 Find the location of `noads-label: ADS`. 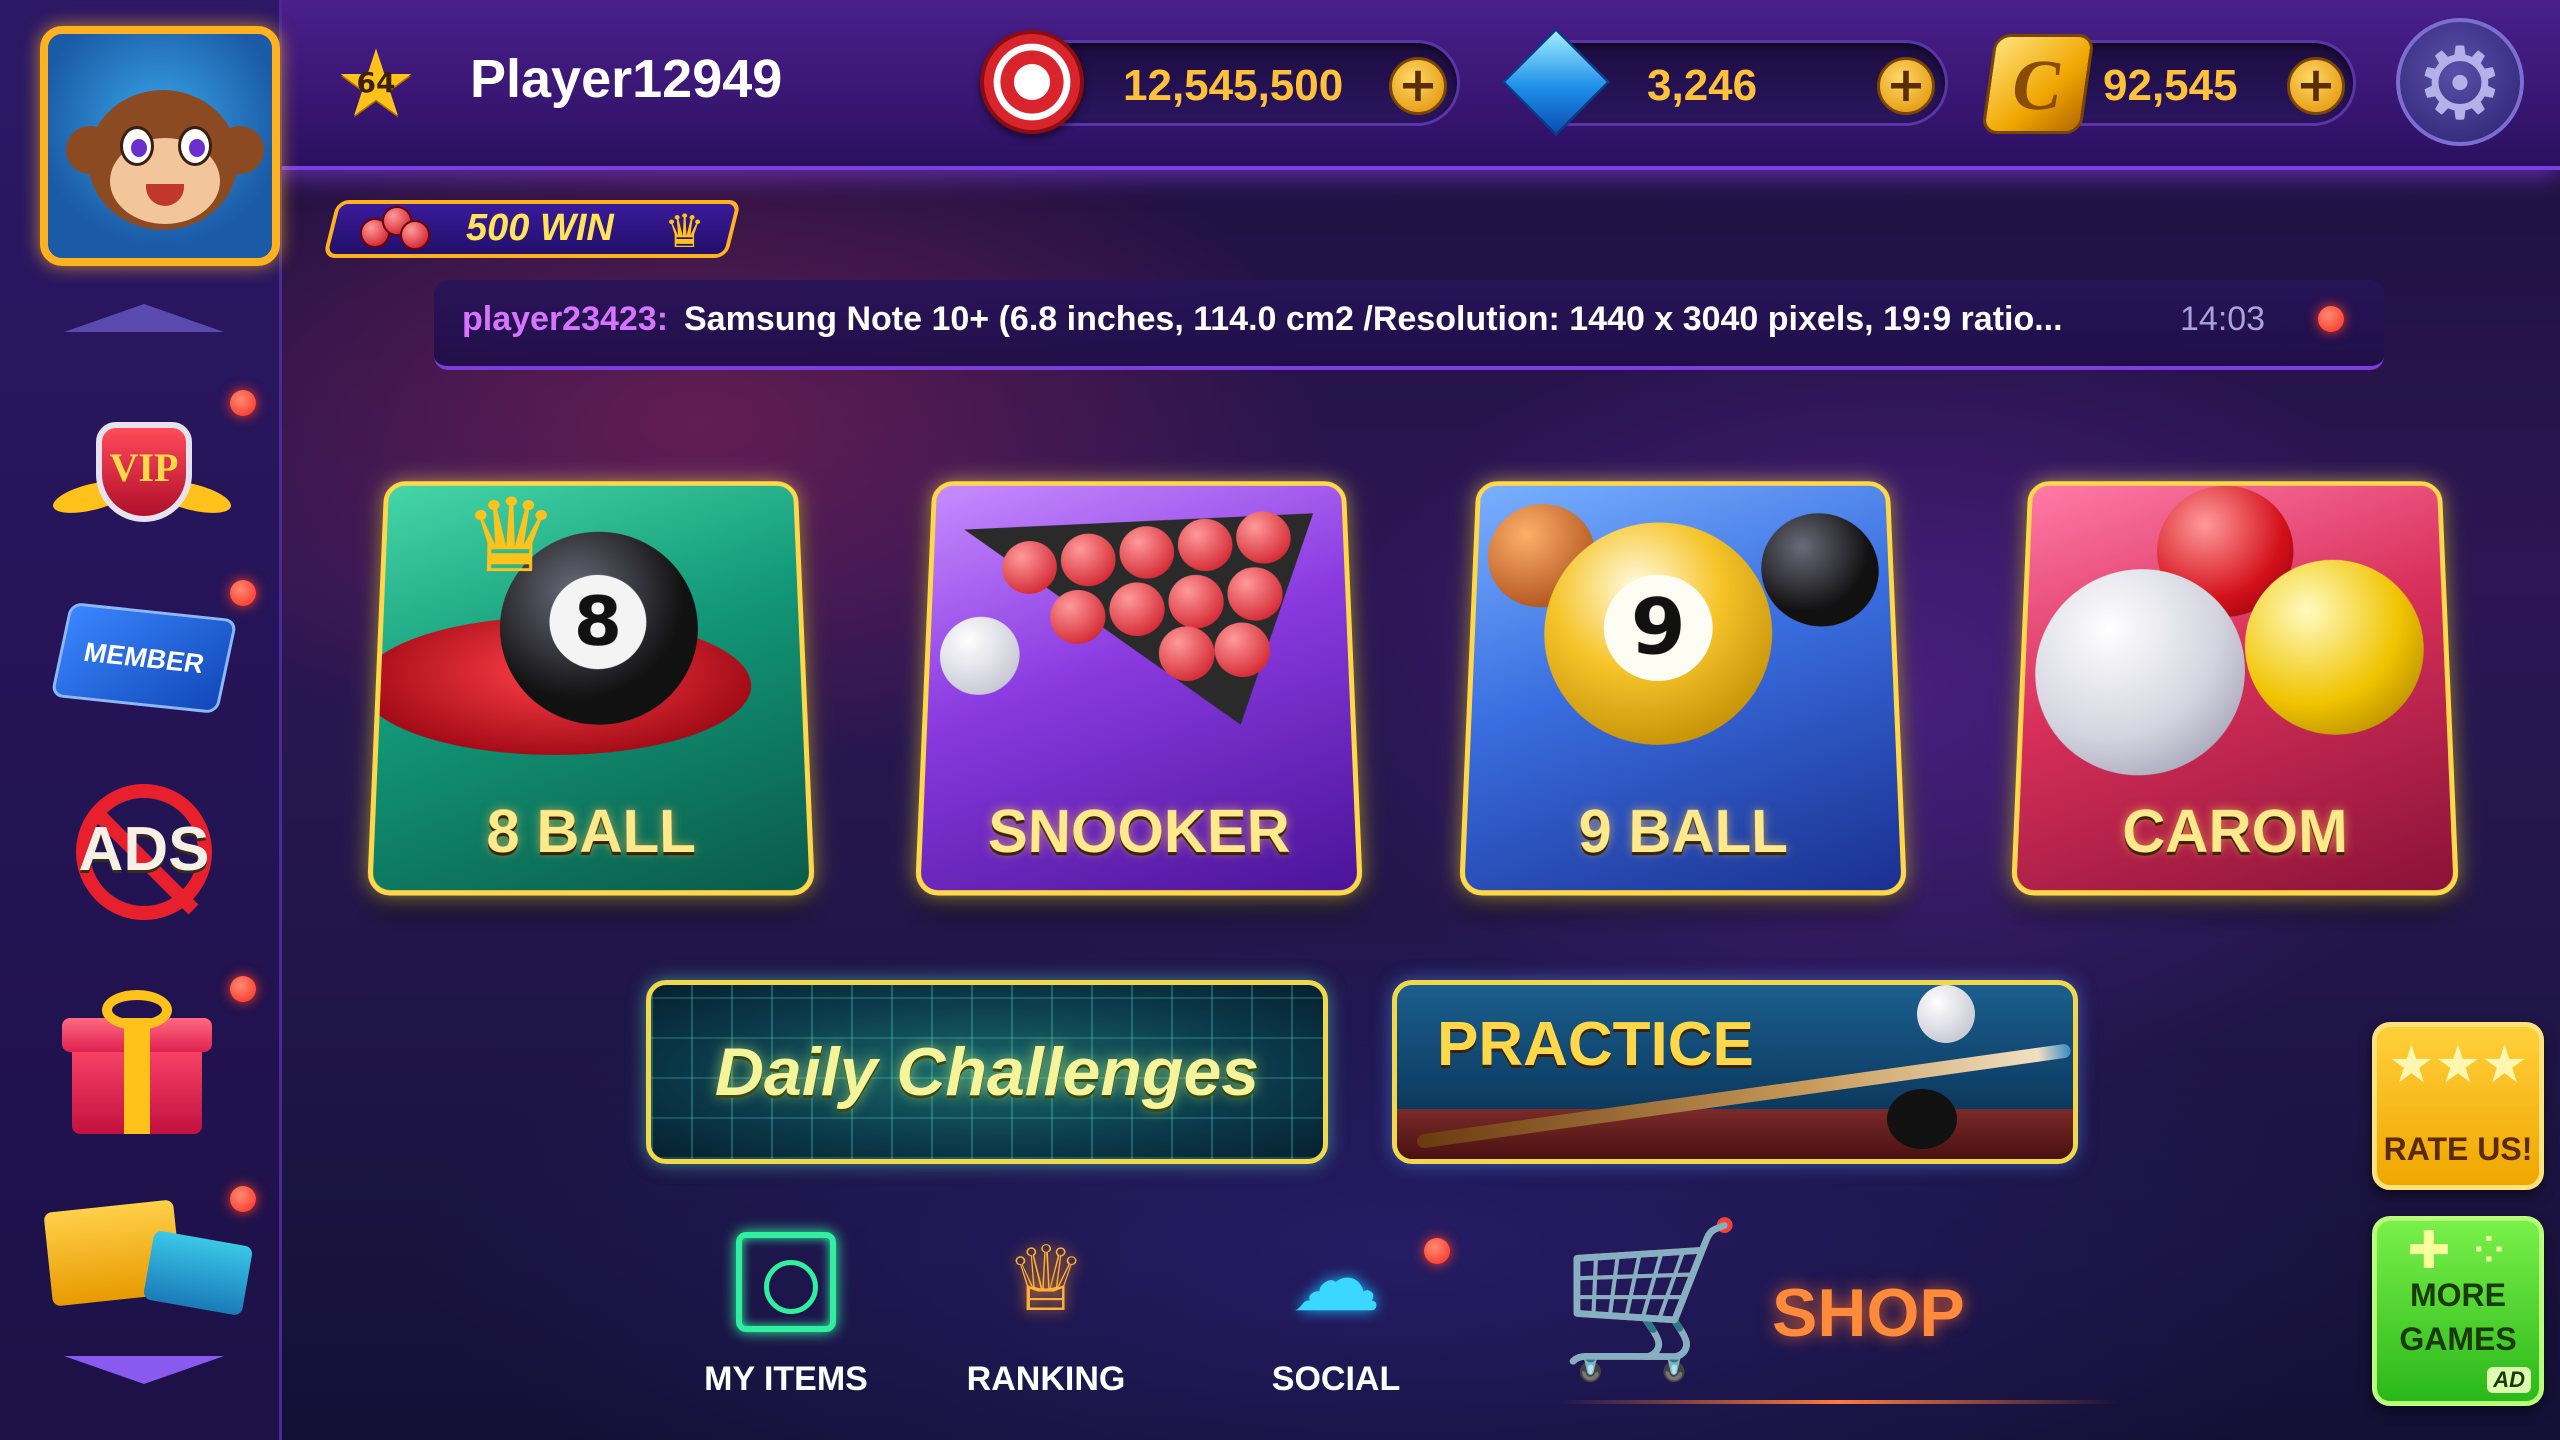

noads-label: ADS is located at coordinates (144, 849).